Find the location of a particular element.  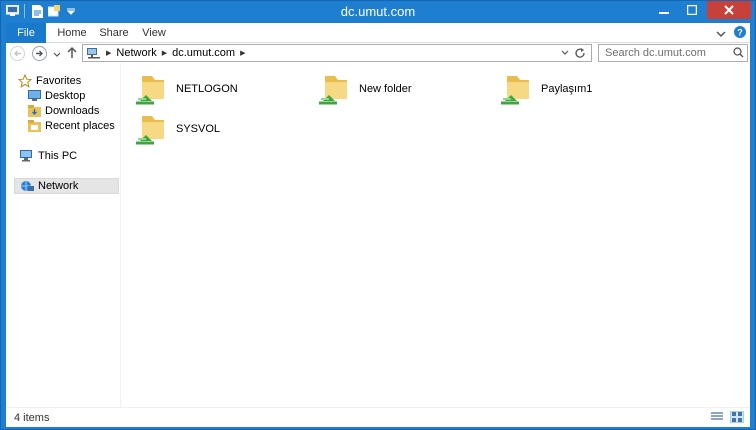

desktop-icon is located at coordinates (34, 96).